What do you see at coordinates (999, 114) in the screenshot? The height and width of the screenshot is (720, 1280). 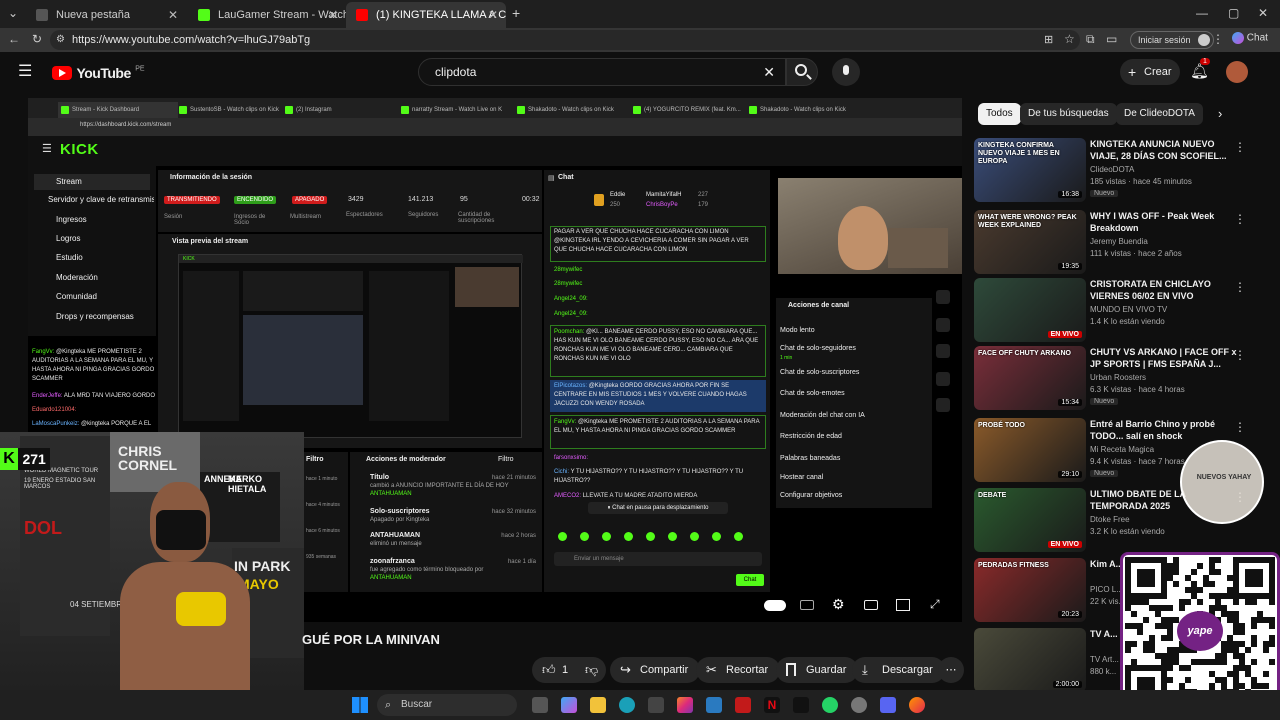 I see `chip-all: Todos` at bounding box center [999, 114].